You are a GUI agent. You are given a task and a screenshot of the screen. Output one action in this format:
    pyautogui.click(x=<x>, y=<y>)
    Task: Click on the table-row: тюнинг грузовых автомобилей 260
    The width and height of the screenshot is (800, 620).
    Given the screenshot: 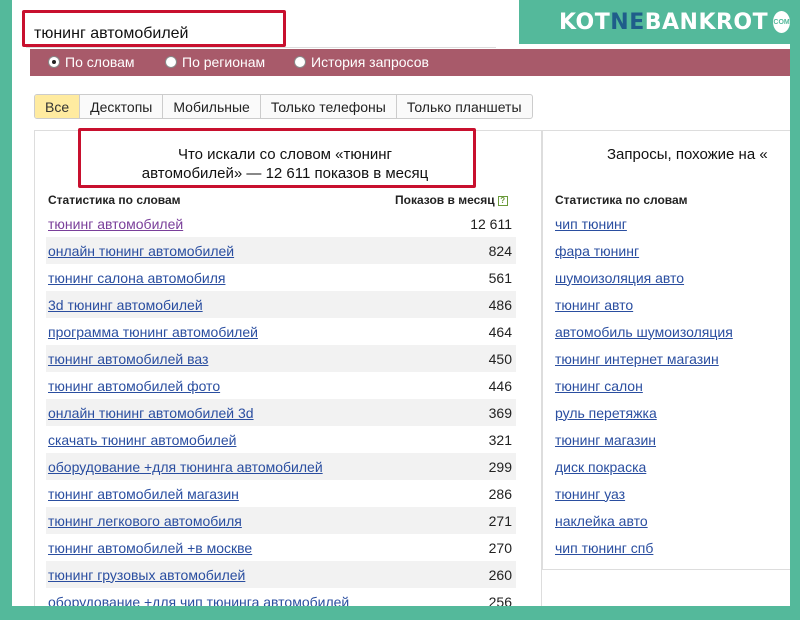 What is the action you would take?
    pyautogui.click(x=281, y=574)
    